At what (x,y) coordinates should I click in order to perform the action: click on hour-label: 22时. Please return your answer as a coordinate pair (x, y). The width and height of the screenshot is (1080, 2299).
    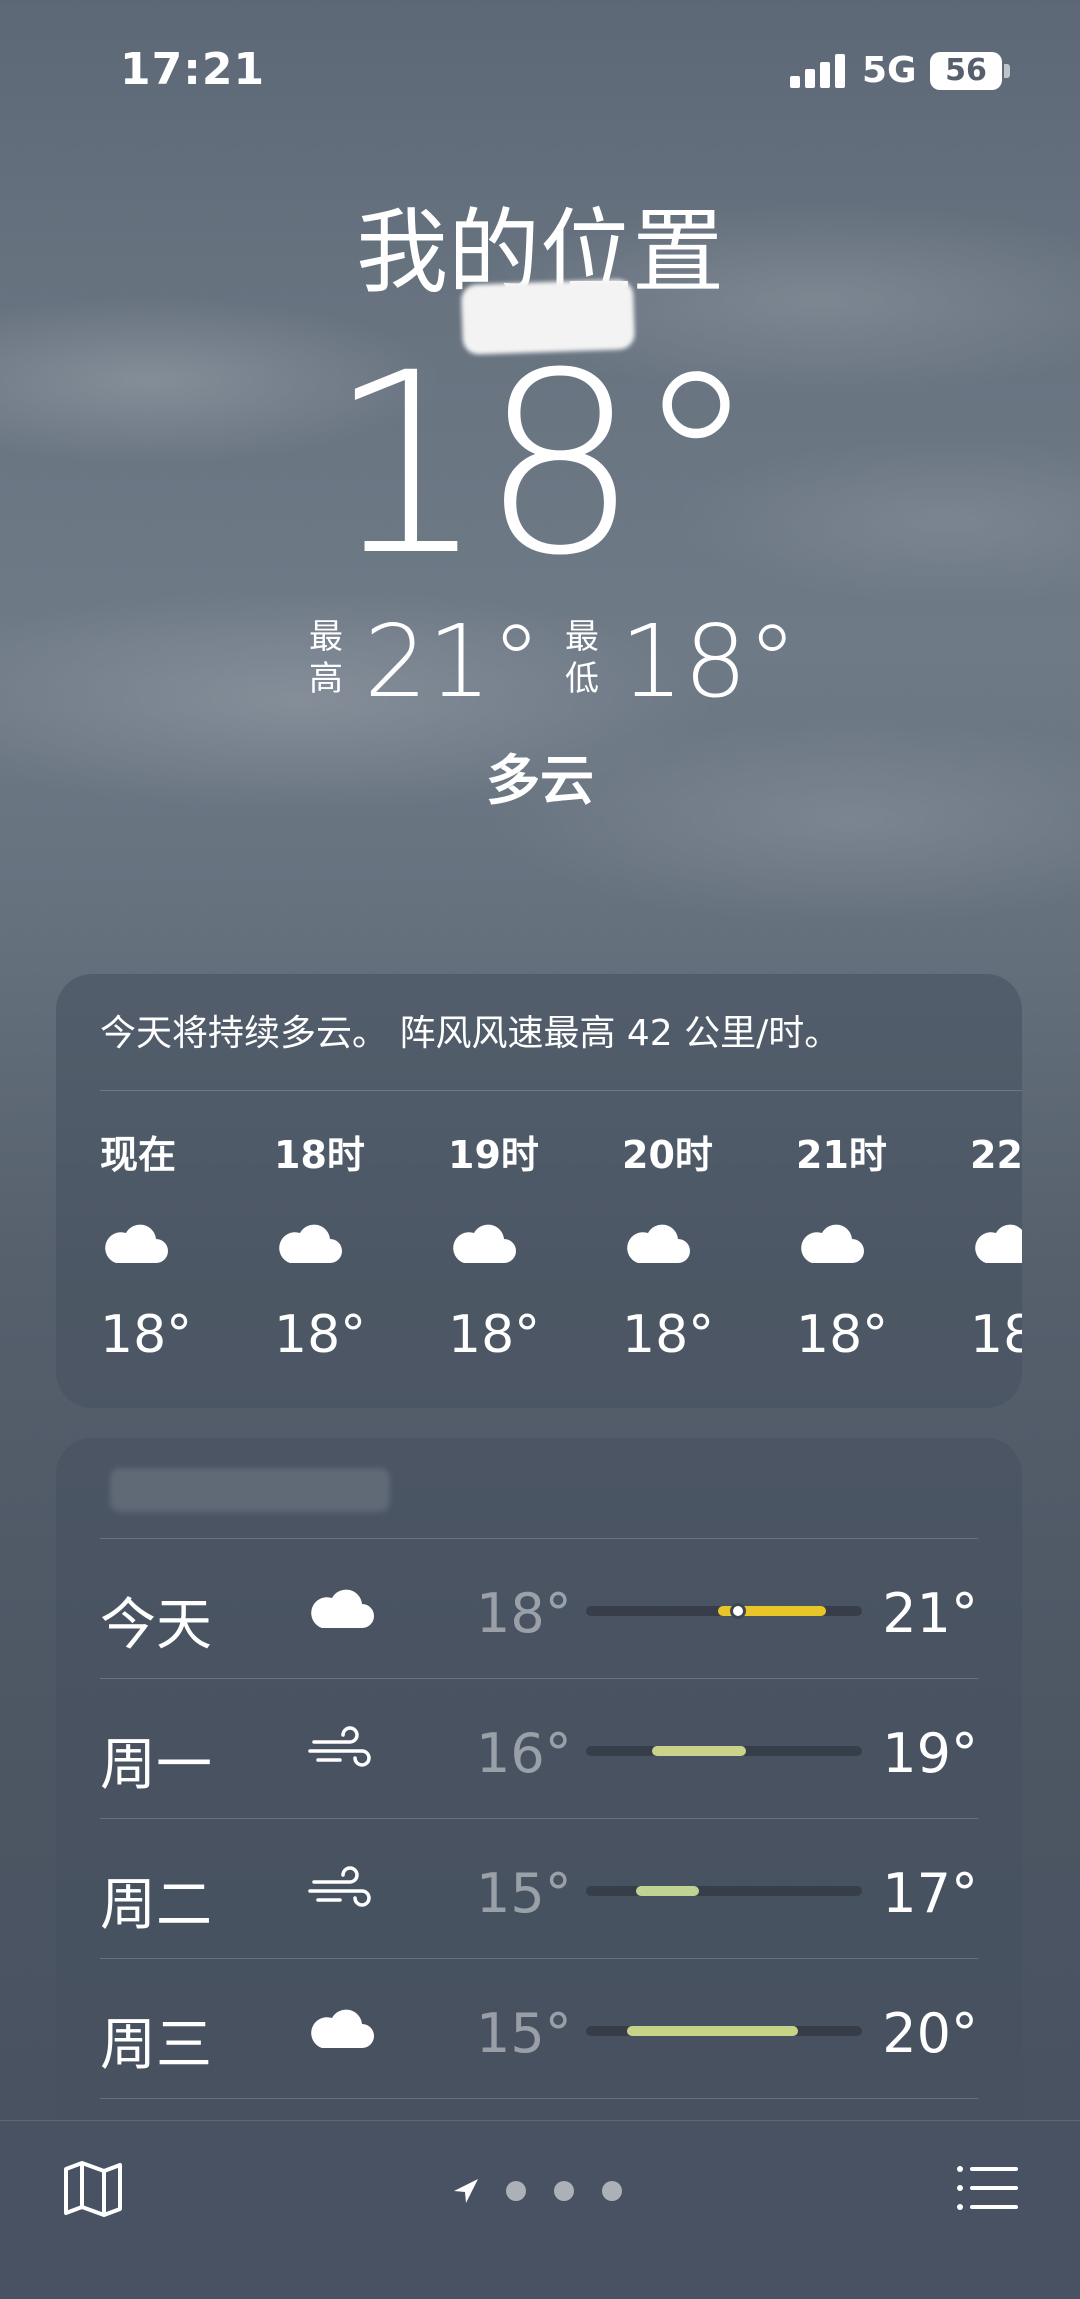
    Looking at the image, I should click on (996, 1155).